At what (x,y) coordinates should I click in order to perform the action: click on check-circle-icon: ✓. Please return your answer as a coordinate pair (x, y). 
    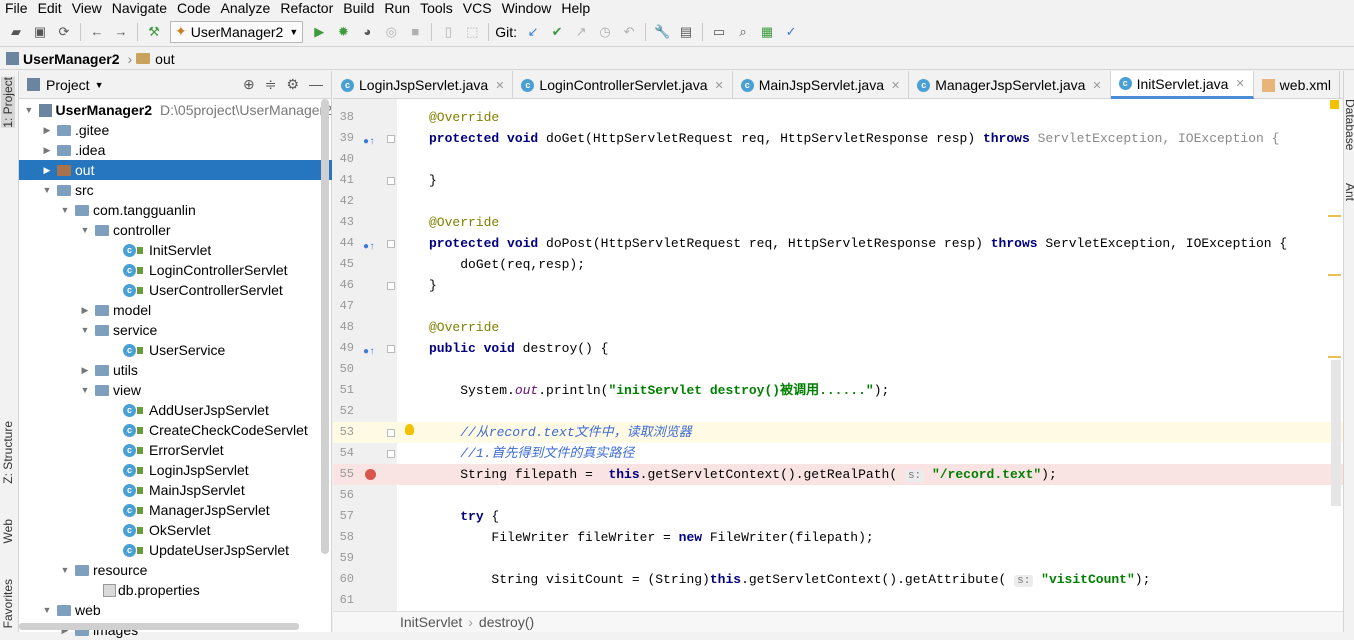
    Looking at the image, I should click on (791, 32).